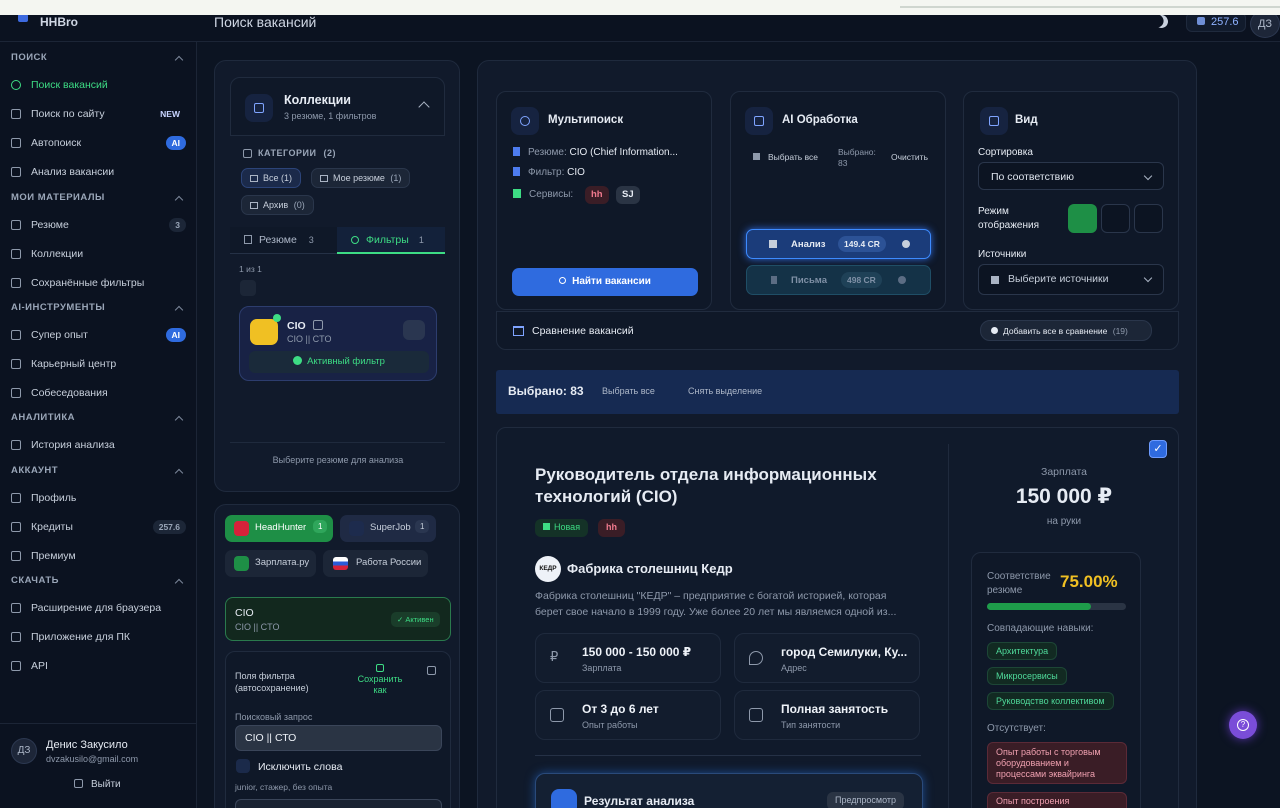 The image size is (1280, 808). I want to click on help-button: ?, so click(1243, 725).